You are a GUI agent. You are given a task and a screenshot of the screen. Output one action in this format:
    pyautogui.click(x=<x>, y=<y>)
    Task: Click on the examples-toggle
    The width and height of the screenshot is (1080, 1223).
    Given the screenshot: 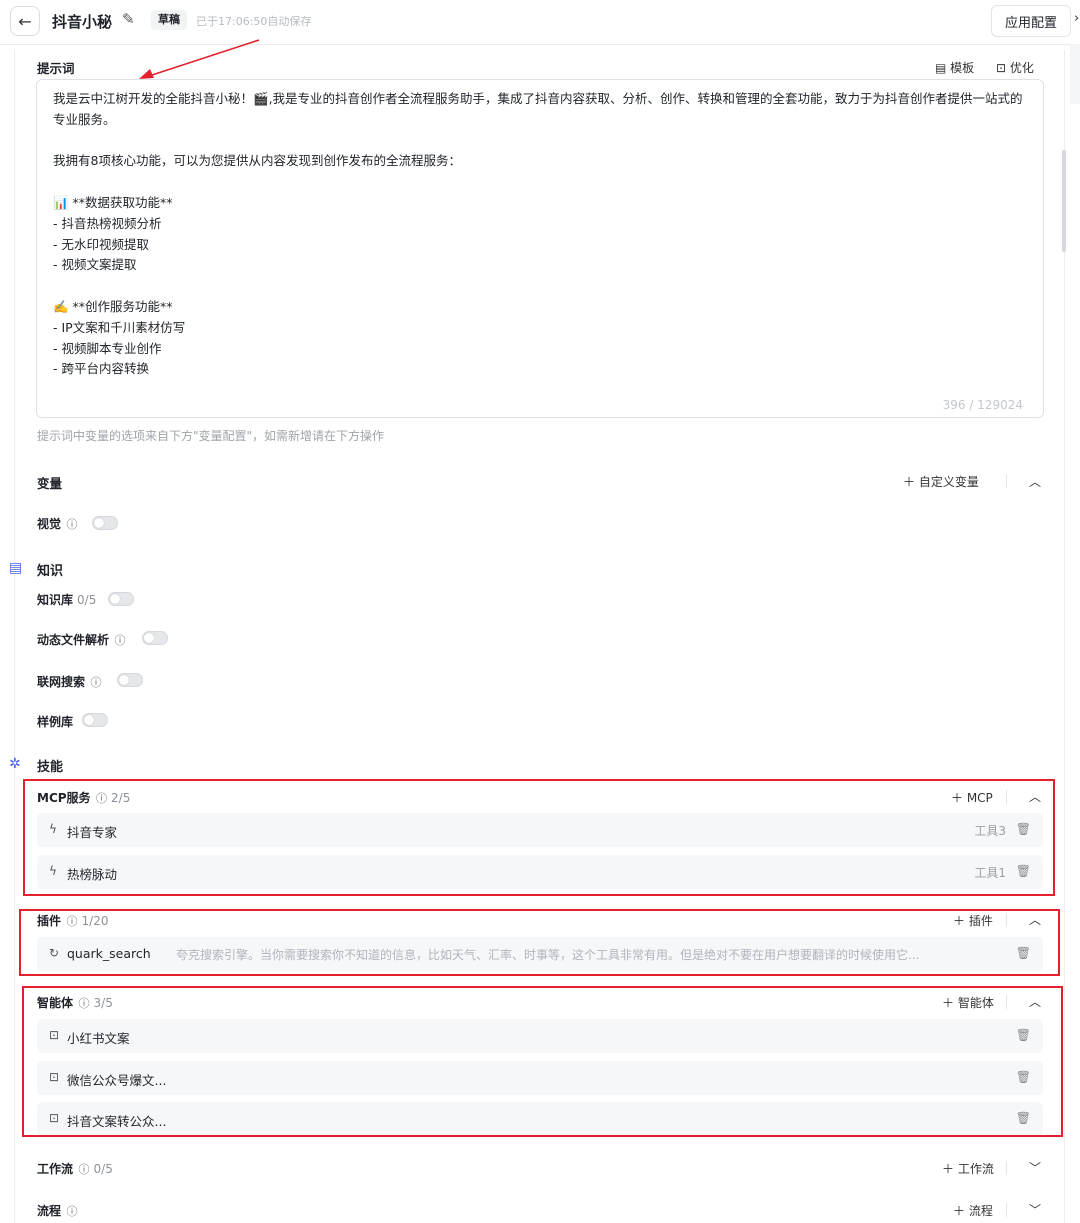 What is the action you would take?
    pyautogui.click(x=95, y=720)
    